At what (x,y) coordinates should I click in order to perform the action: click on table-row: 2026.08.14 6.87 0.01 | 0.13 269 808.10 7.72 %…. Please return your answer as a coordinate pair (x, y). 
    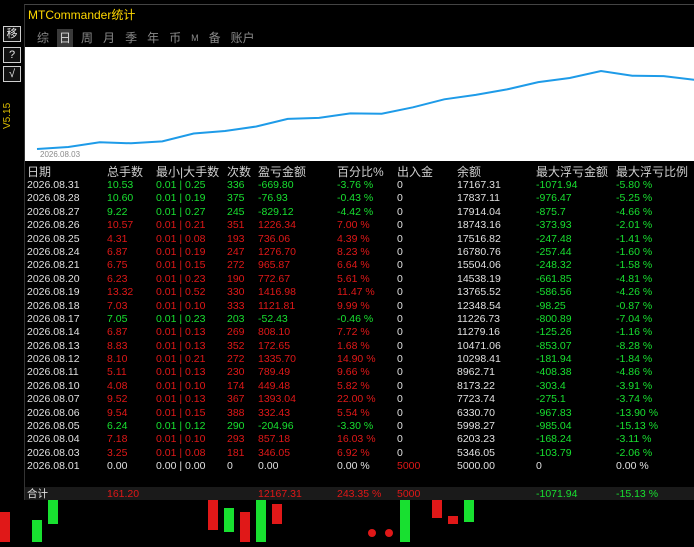
    Looking at the image, I should click on (359, 332).